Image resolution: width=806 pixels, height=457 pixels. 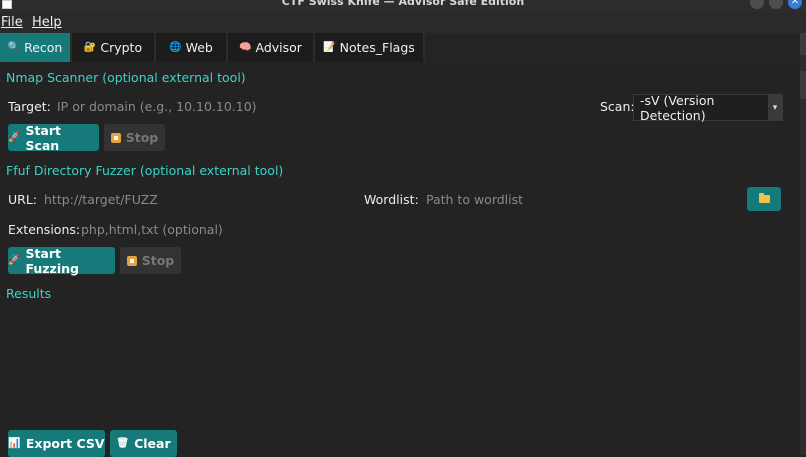 I want to click on close-icon: ✕, so click(x=795, y=3).